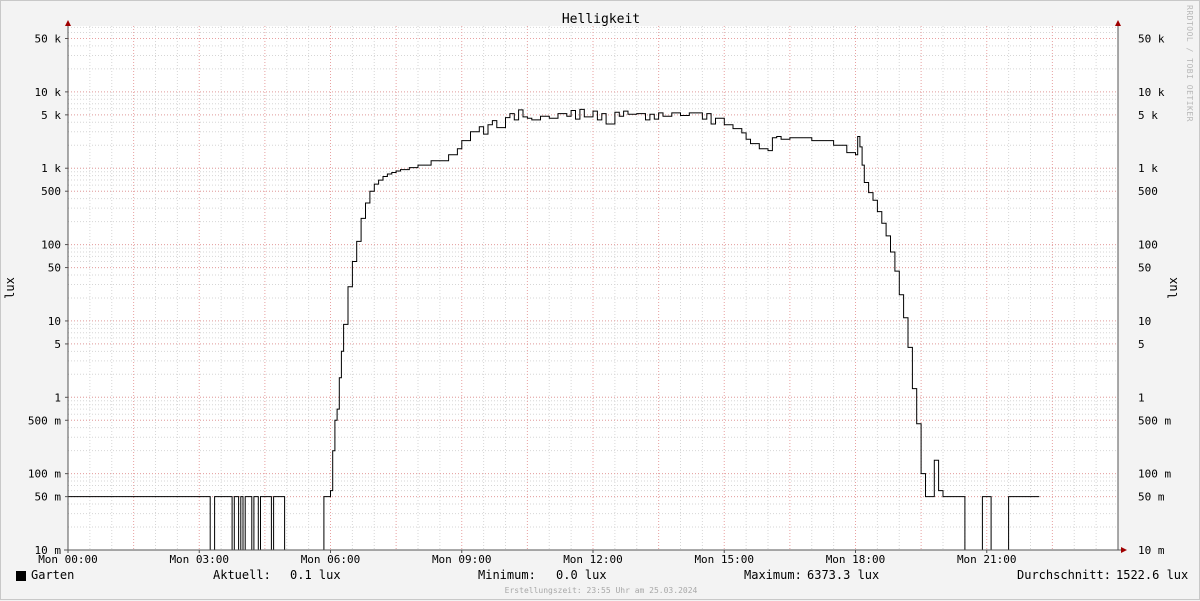  I want to click on y-tick-label-left: 1, so click(57, 397).